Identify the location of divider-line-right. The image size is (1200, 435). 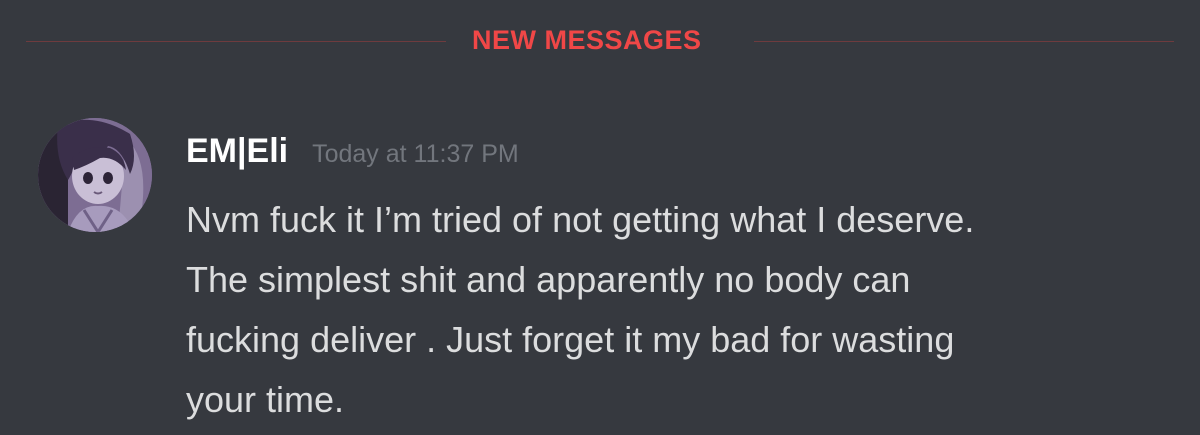
(964, 41).